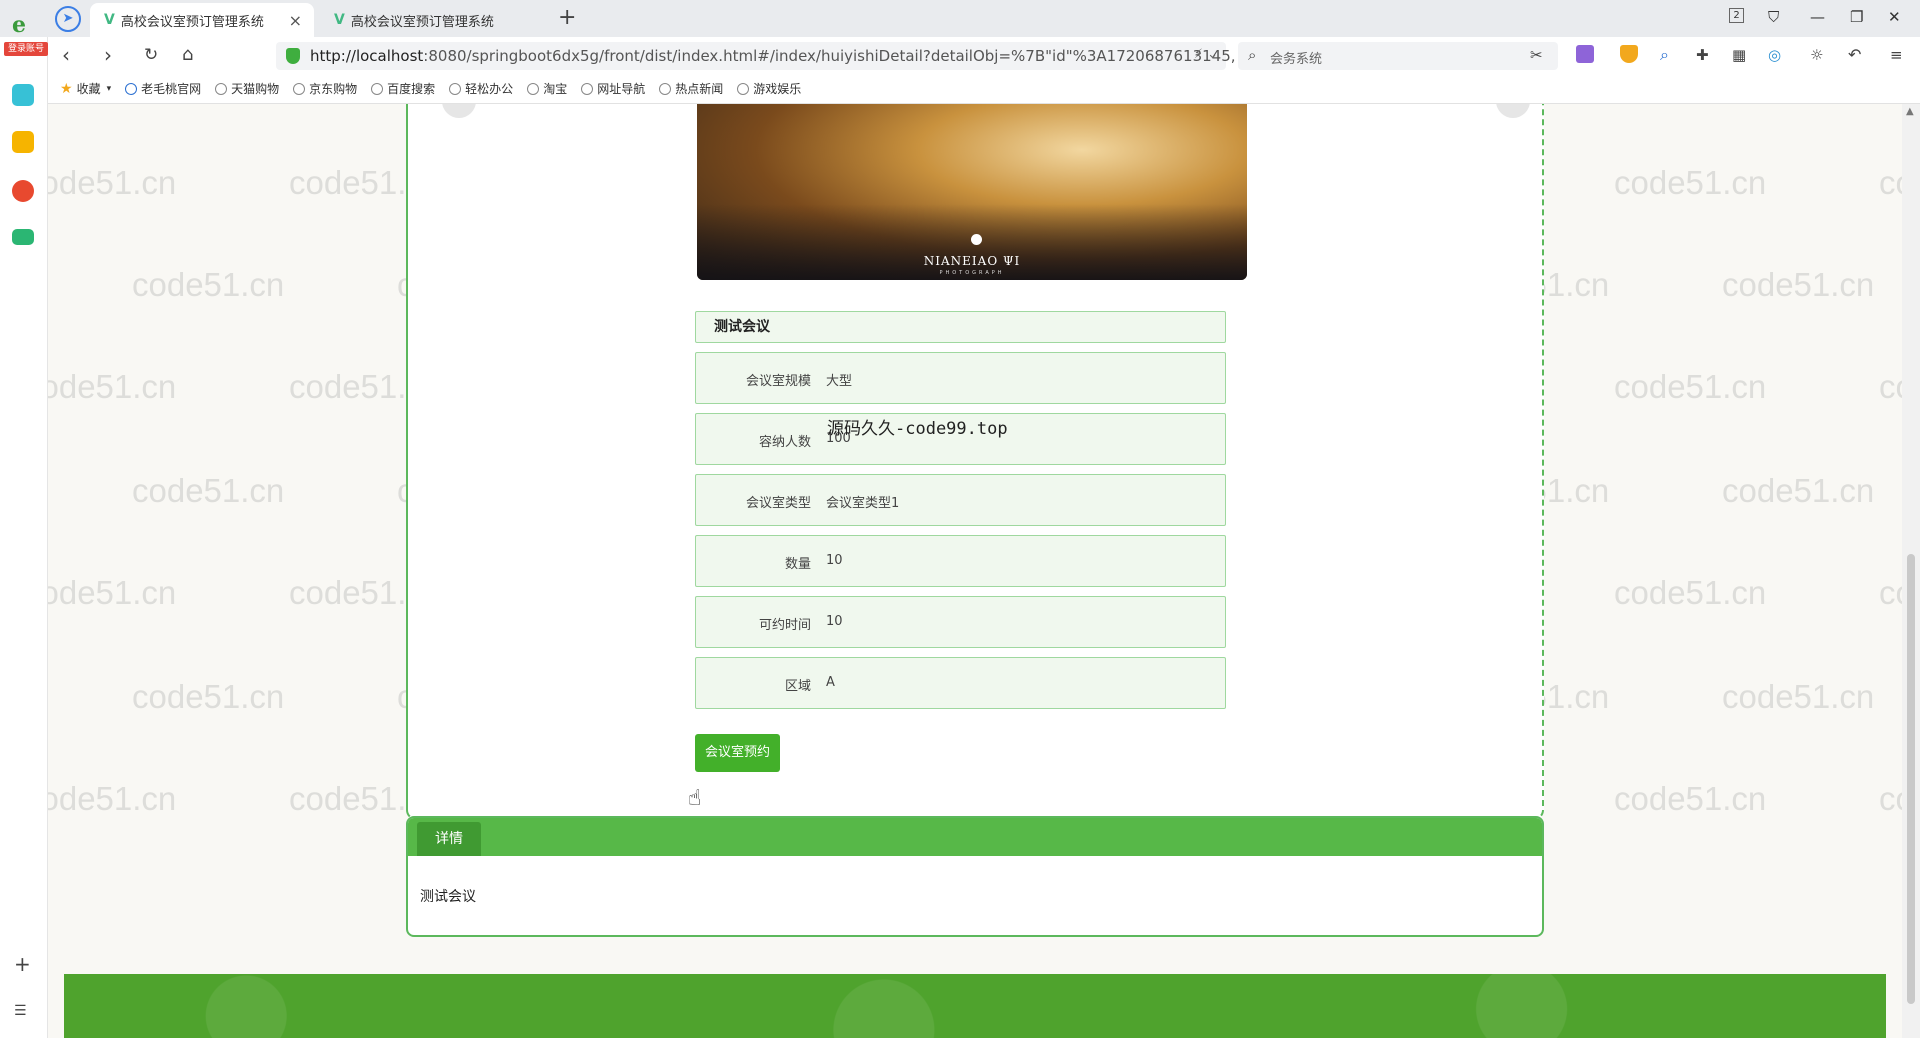  What do you see at coordinates (960, 327) in the screenshot?
I see `room-name: 测试会议` at bounding box center [960, 327].